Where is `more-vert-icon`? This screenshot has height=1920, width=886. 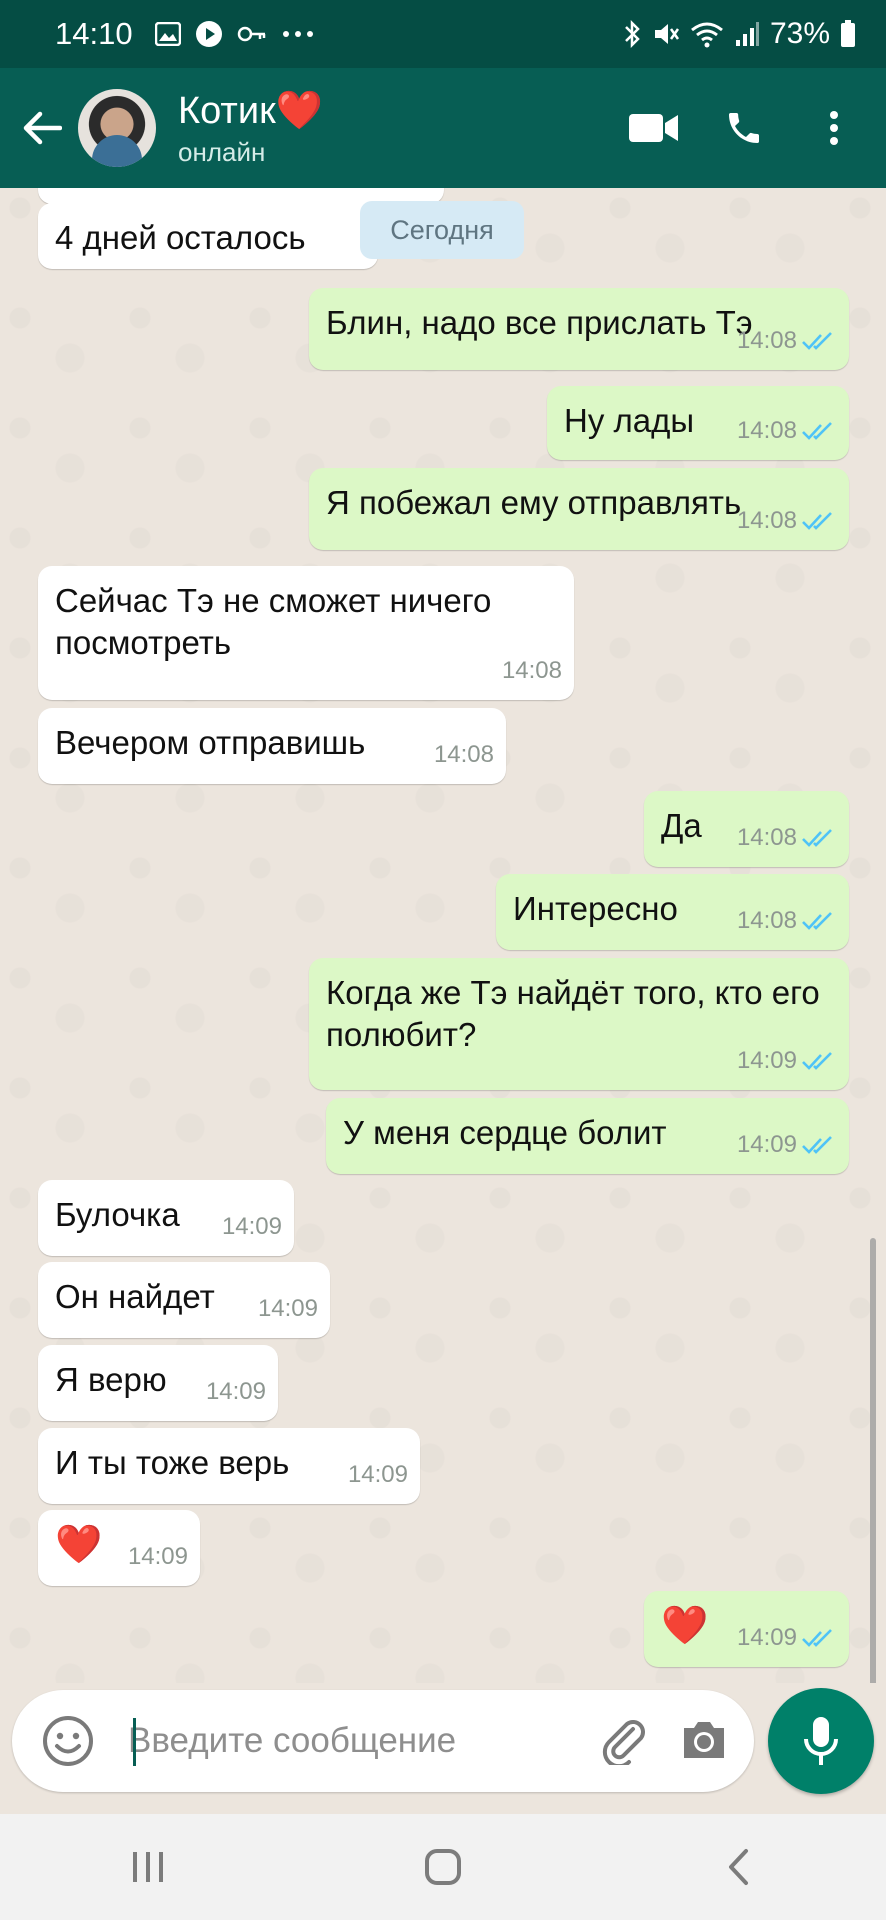
more-vert-icon is located at coordinates (834, 128).